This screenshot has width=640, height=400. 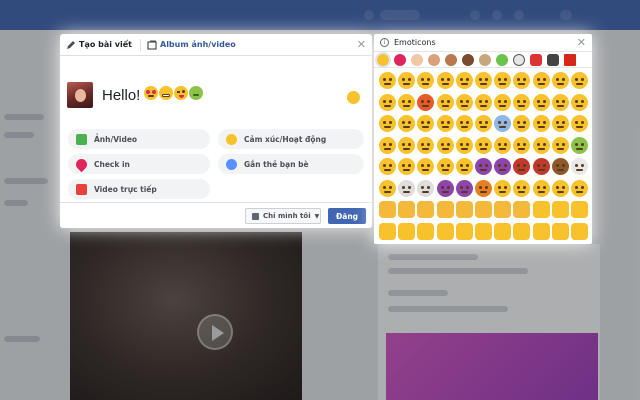 I want to click on animals-category-icon, so click(x=485, y=59).